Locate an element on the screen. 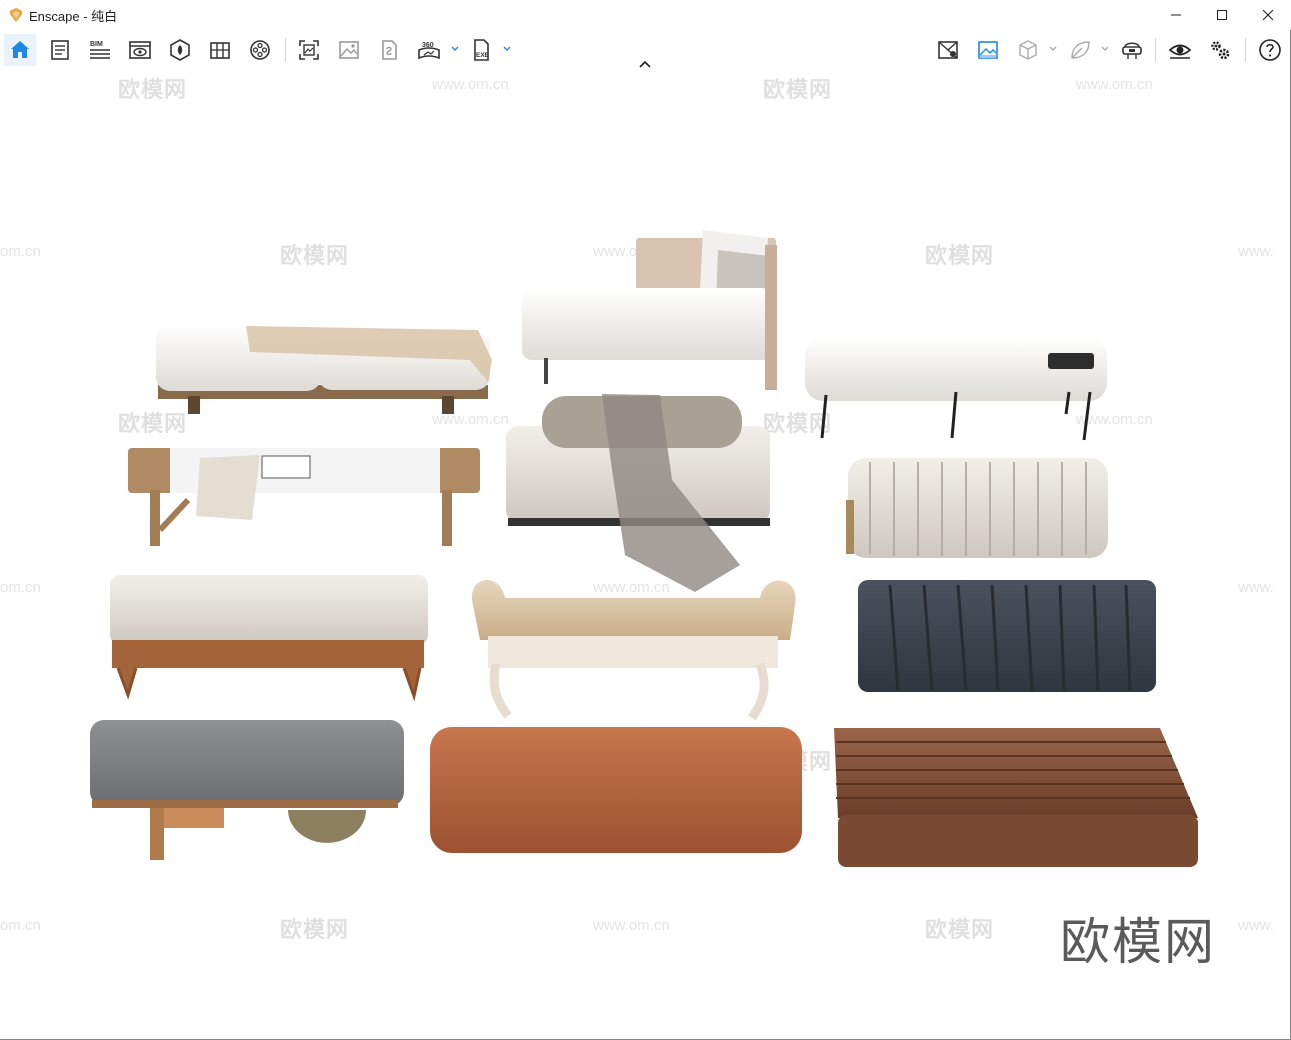 This screenshot has width=1291, height=1040. background-image-icon is located at coordinates (988, 50).